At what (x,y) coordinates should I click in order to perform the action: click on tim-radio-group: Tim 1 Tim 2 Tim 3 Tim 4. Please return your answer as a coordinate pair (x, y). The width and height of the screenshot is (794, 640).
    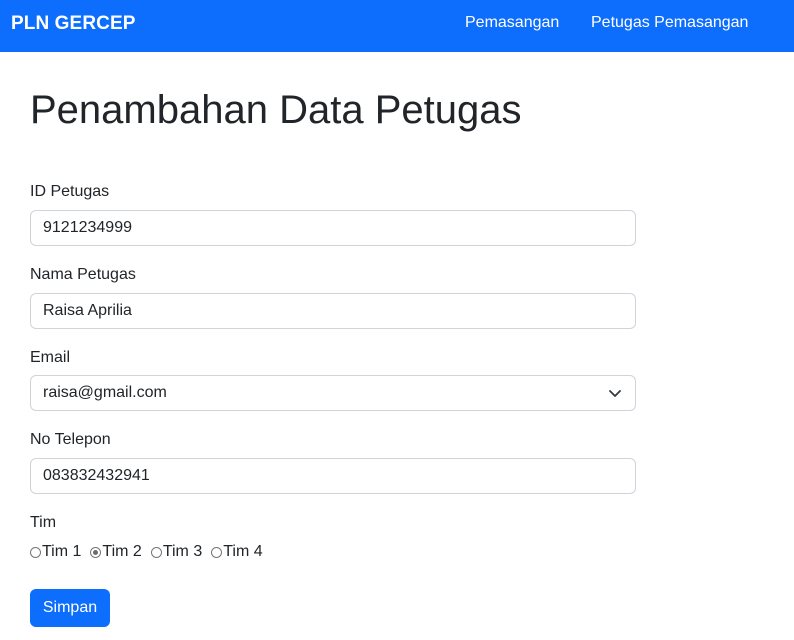
    Looking at the image, I should click on (151, 552).